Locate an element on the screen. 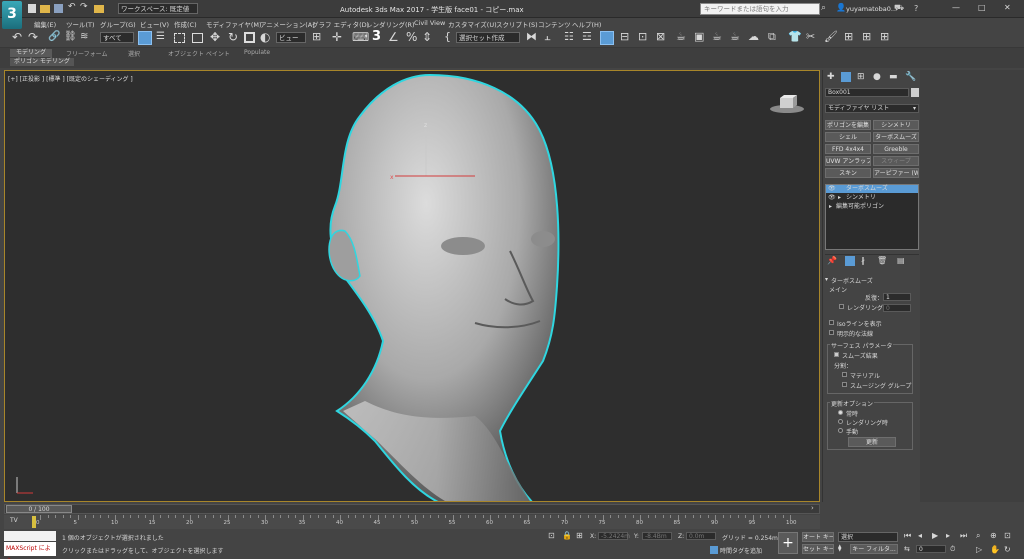 This screenshot has height=559, width=1024. scene-converter-icon: ⧉ is located at coordinates (772, 37).